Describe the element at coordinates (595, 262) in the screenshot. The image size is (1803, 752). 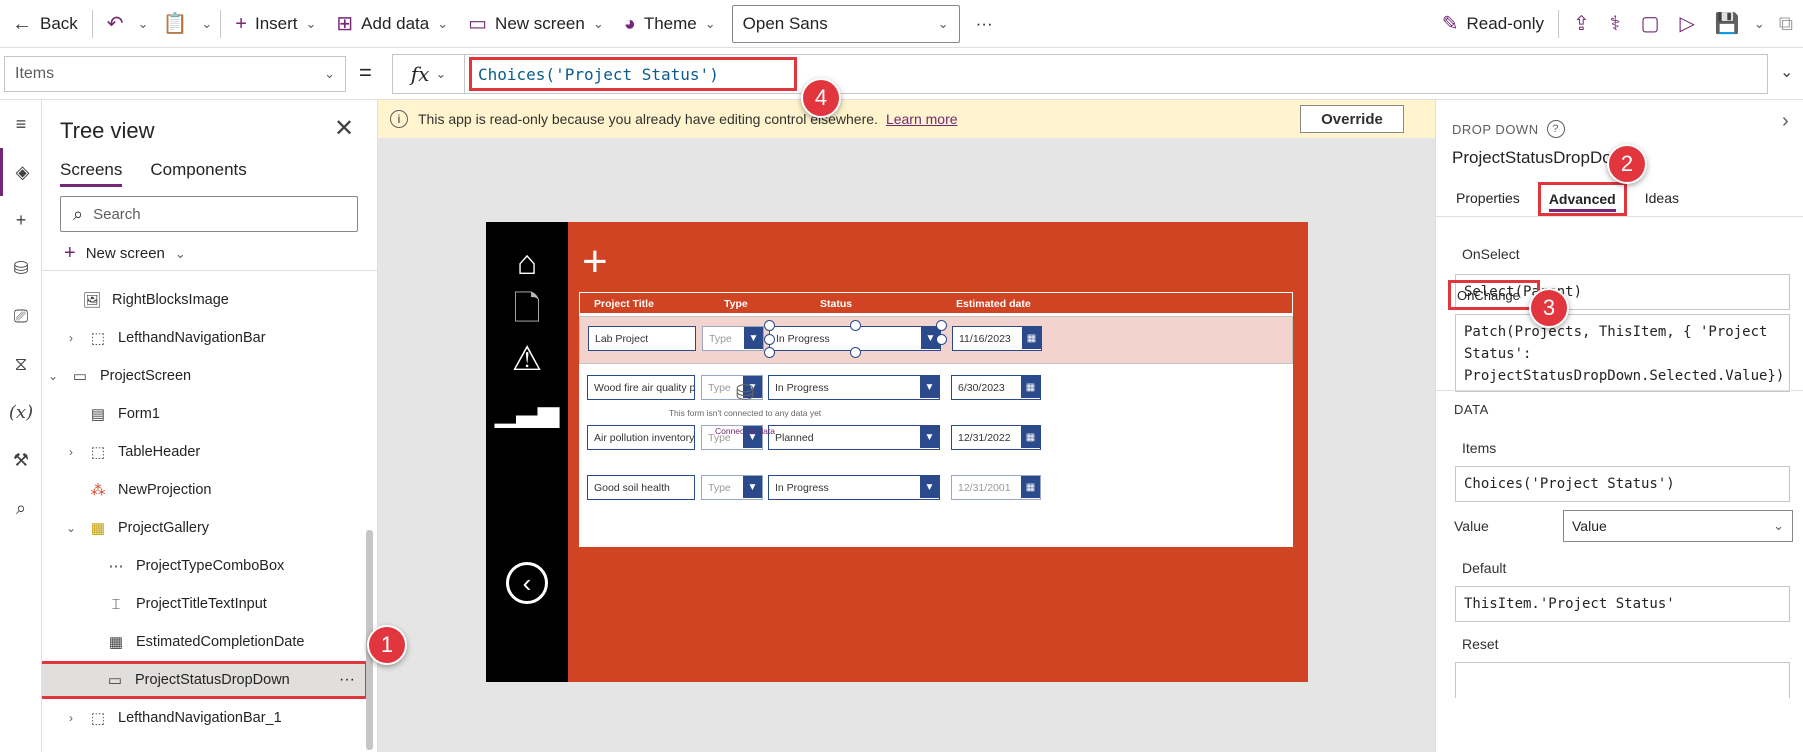
I see `add-project-icon: +` at that location.